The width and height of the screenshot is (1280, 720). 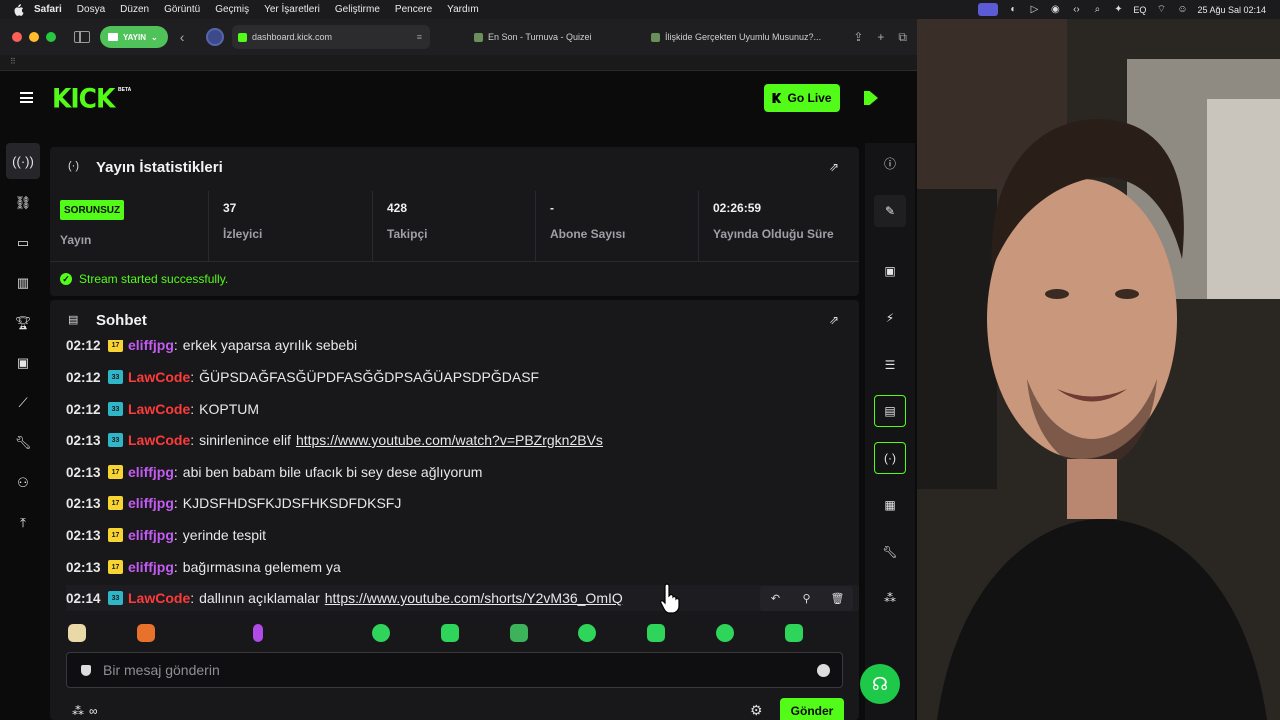 What do you see at coordinates (83, 98) in the screenshot?
I see `kick-logo: KICK` at bounding box center [83, 98].